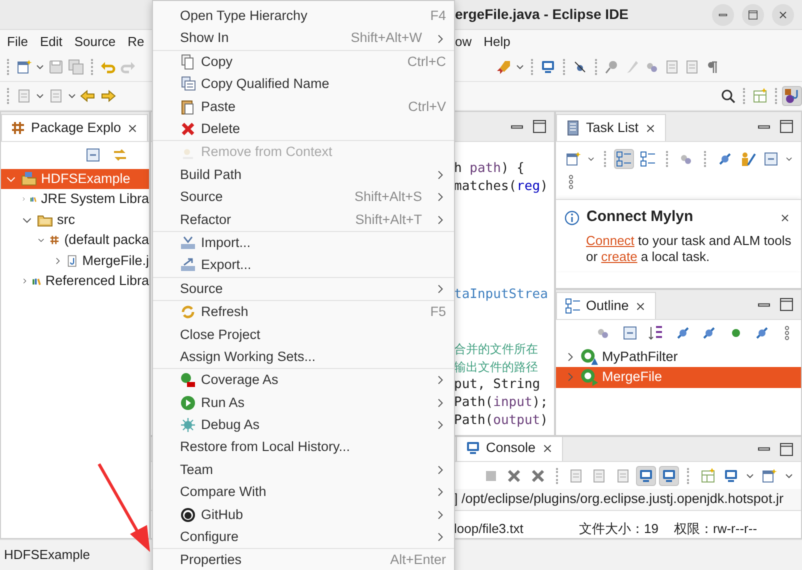 This screenshot has width=802, height=570. I want to click on tree-item: MyPathFilter, so click(678, 356).